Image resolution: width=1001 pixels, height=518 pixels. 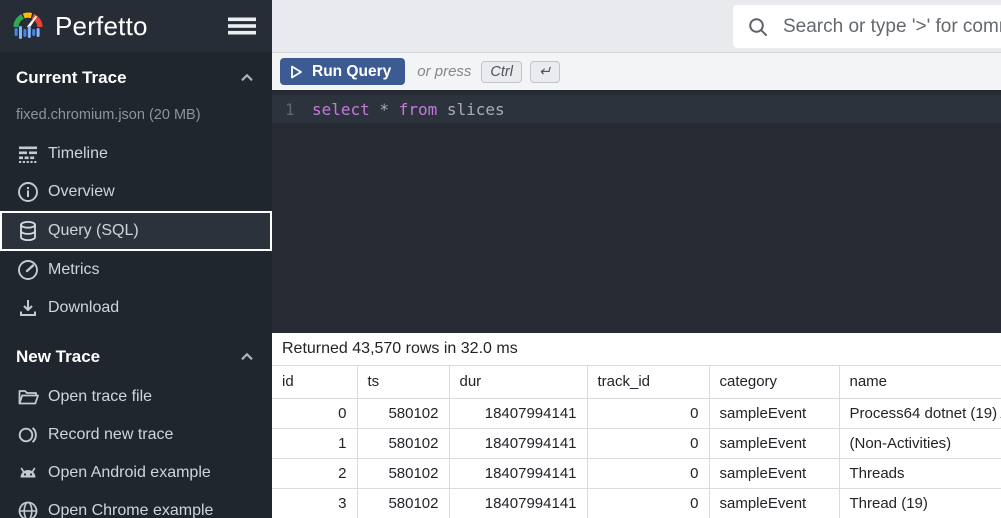 I want to click on table-cell: Threads, so click(x=920, y=473).